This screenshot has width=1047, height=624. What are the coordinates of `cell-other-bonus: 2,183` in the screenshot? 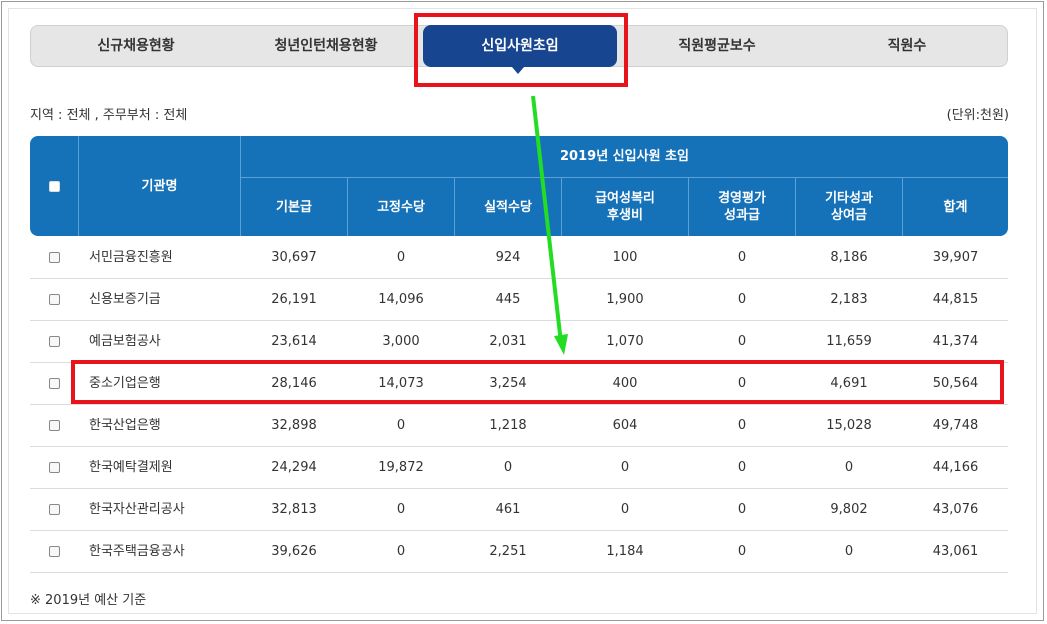 It's located at (849, 299).